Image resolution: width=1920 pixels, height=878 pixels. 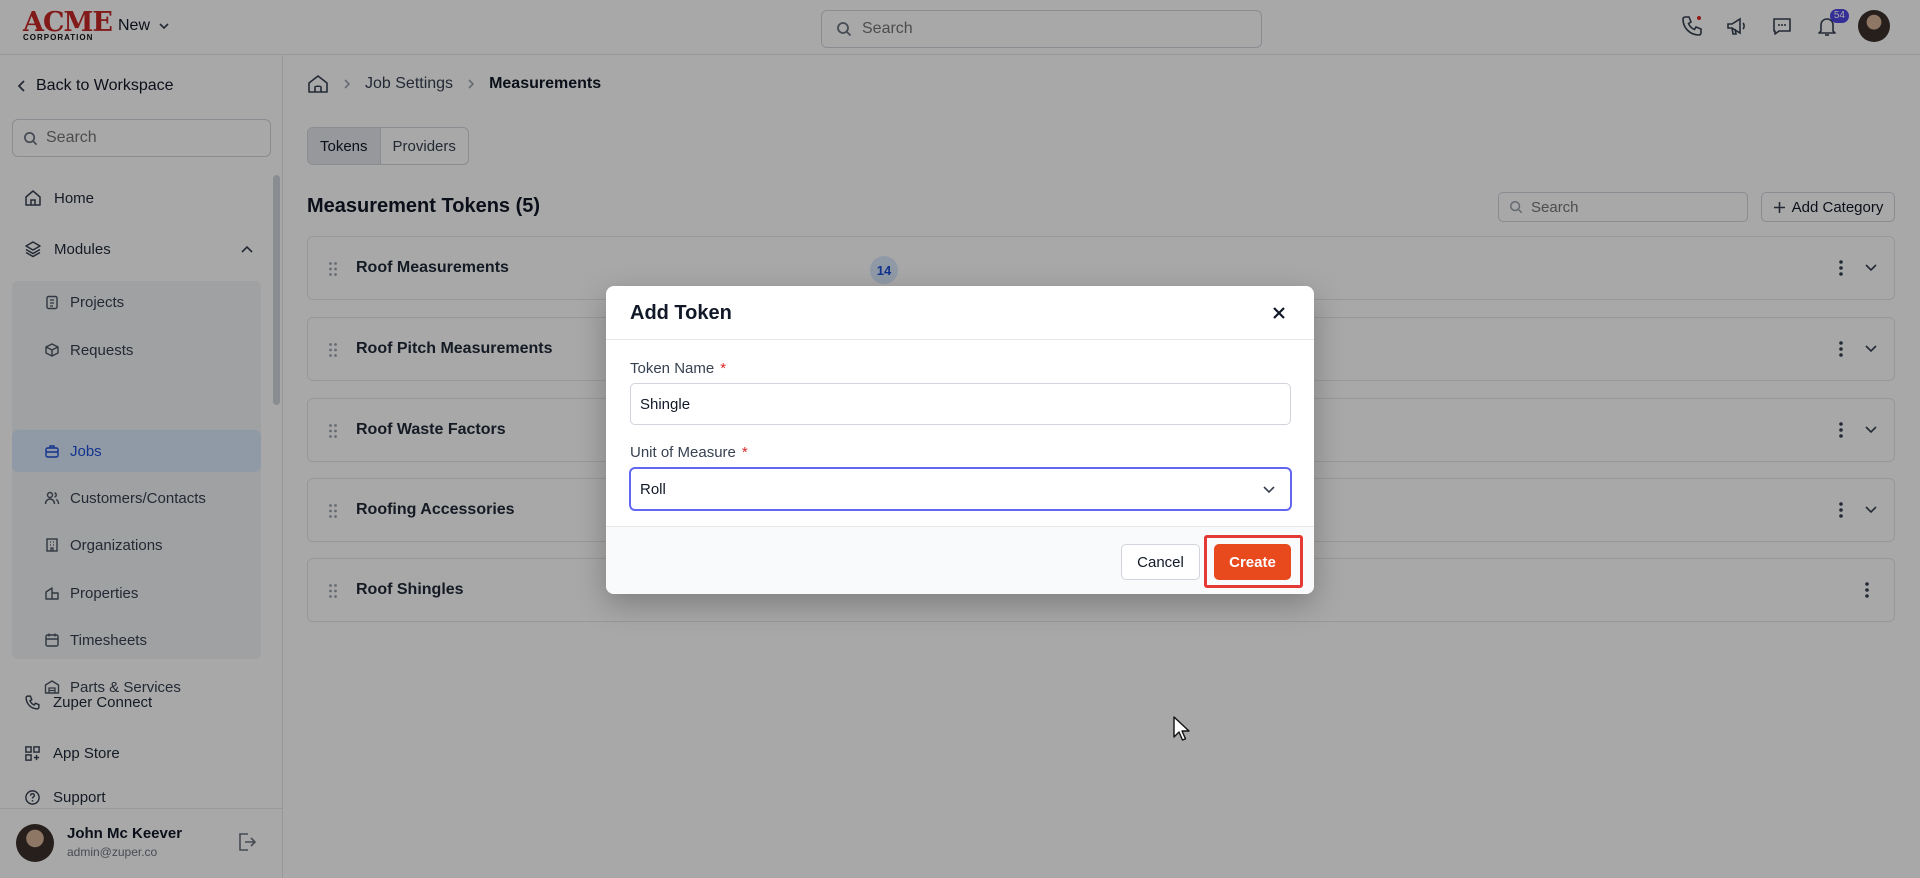 I want to click on chevron-down-icon, so click(x=1269, y=490).